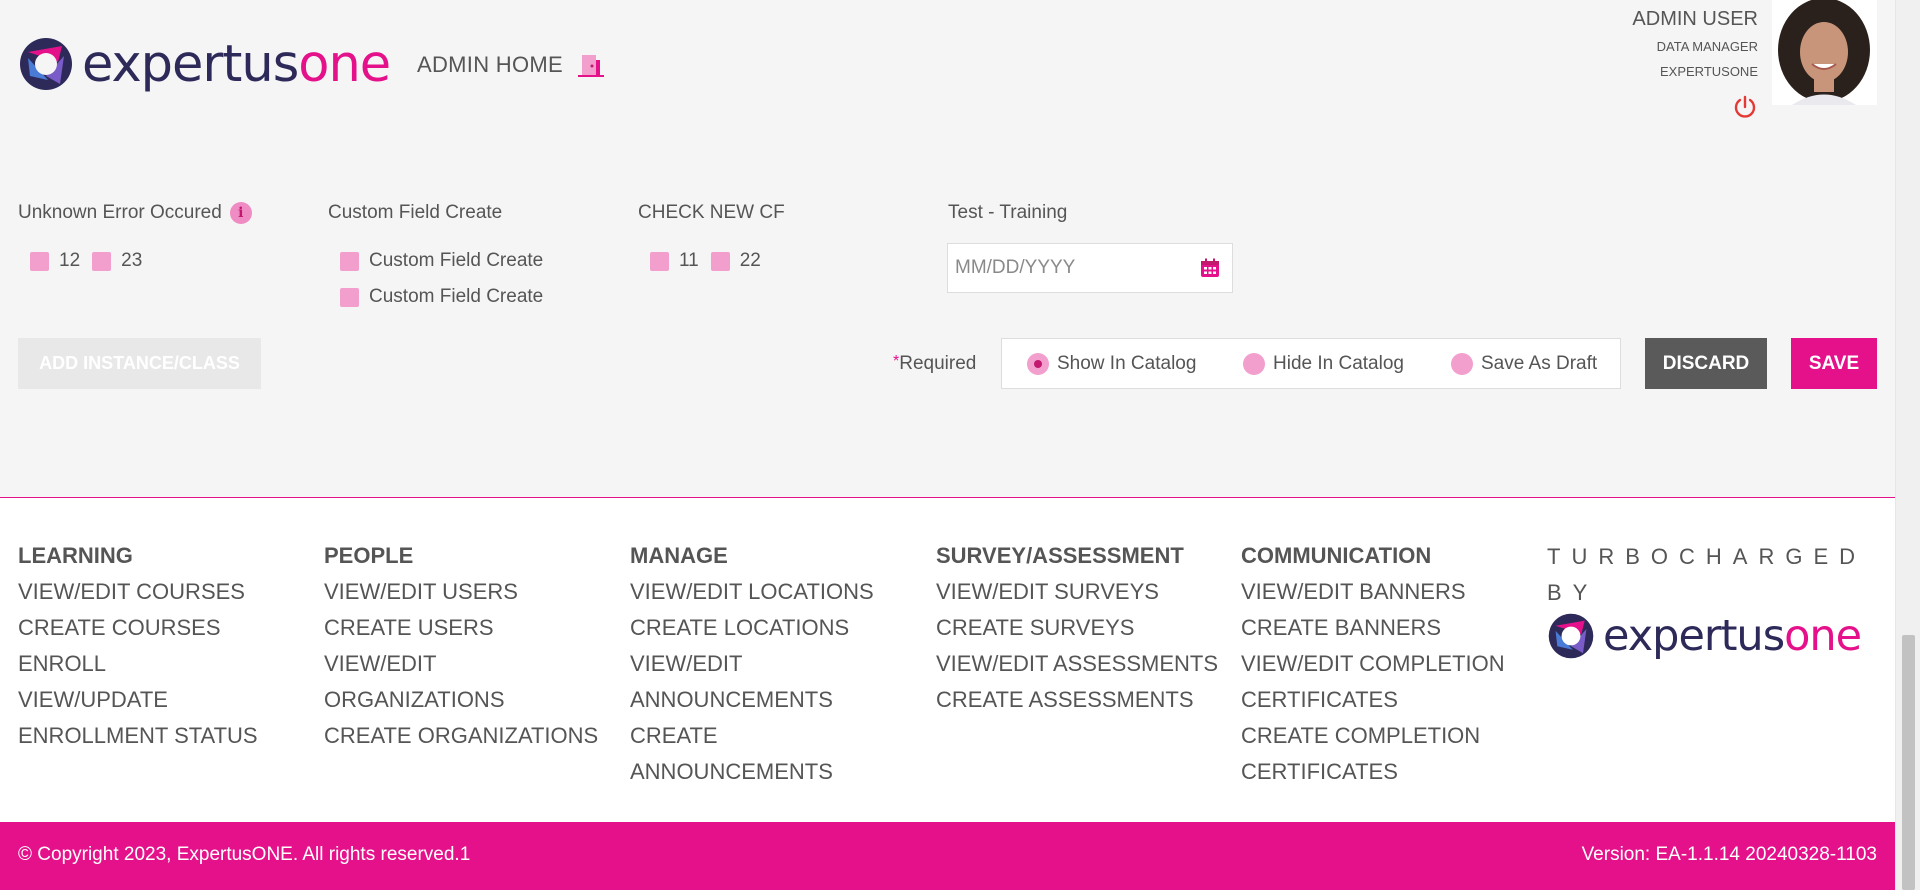  What do you see at coordinates (490, 65) in the screenshot?
I see `admin-home-link: ADMIN HOME` at bounding box center [490, 65].